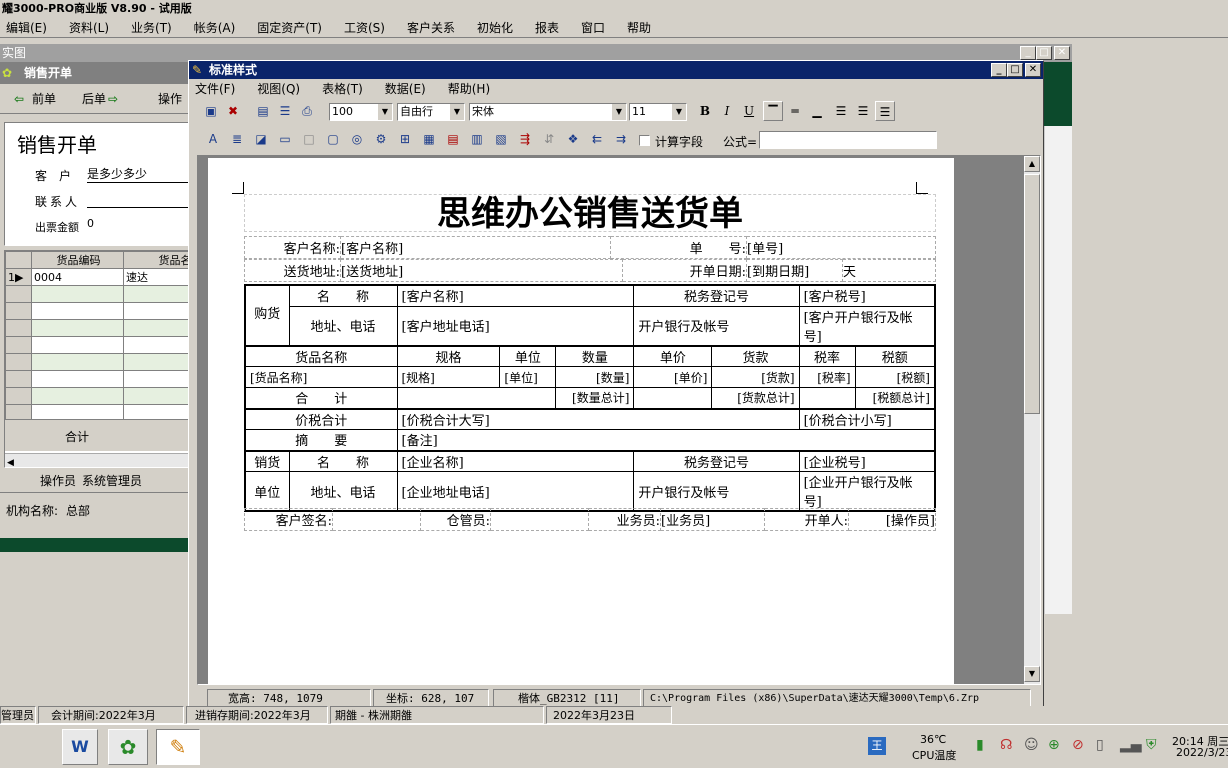 This screenshot has height=768, width=1228. What do you see at coordinates (867, 419) in the screenshot?
I see `tax-total-small: [价税合计小写]` at bounding box center [867, 419].